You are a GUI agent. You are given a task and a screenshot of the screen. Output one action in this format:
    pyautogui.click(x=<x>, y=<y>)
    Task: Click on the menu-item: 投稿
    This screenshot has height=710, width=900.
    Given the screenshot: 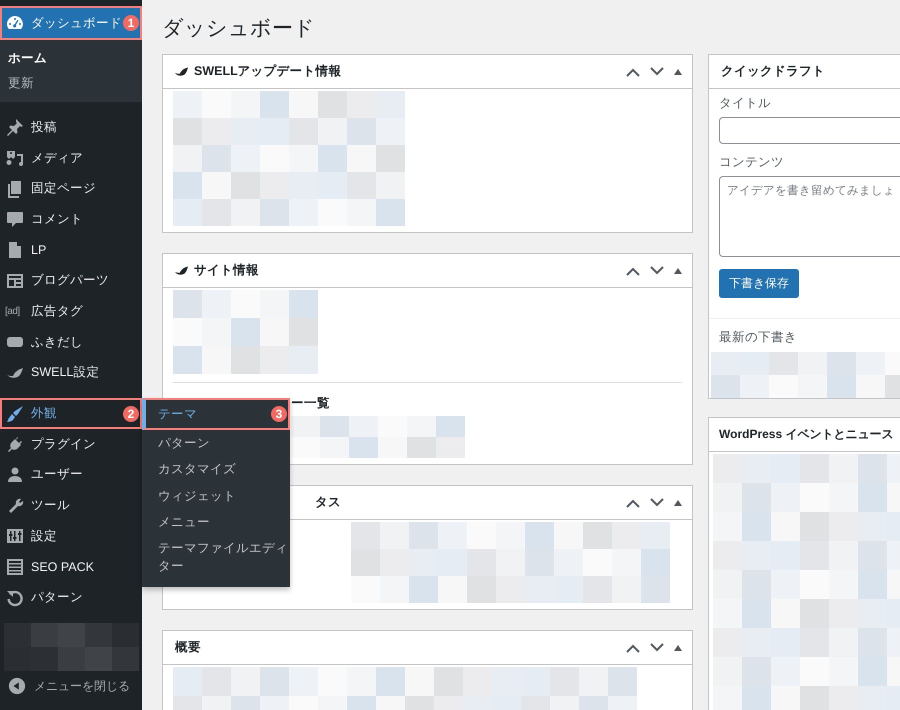 What is the action you would take?
    pyautogui.click(x=71, y=127)
    